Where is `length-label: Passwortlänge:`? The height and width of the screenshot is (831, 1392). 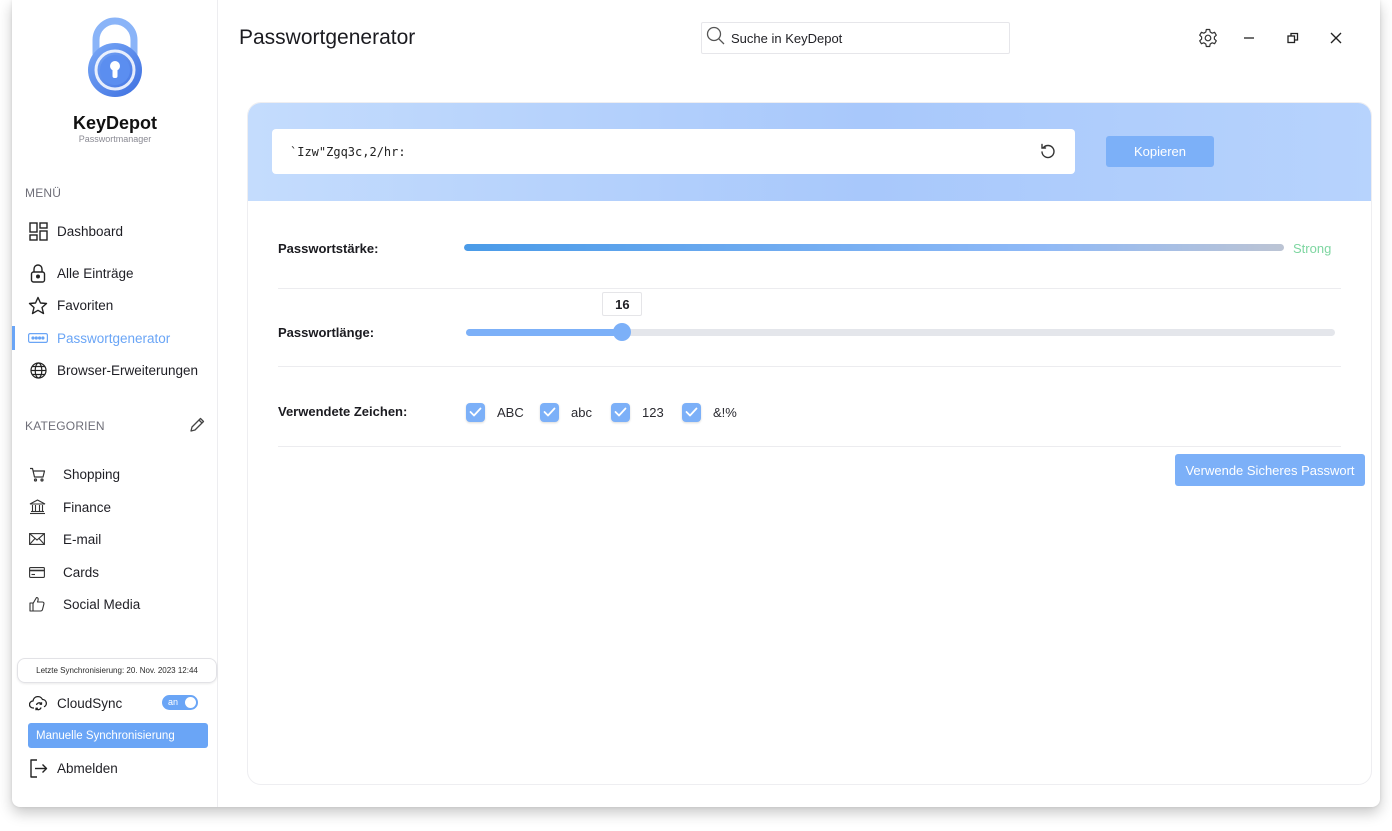 length-label: Passwortlänge: is located at coordinates (326, 332).